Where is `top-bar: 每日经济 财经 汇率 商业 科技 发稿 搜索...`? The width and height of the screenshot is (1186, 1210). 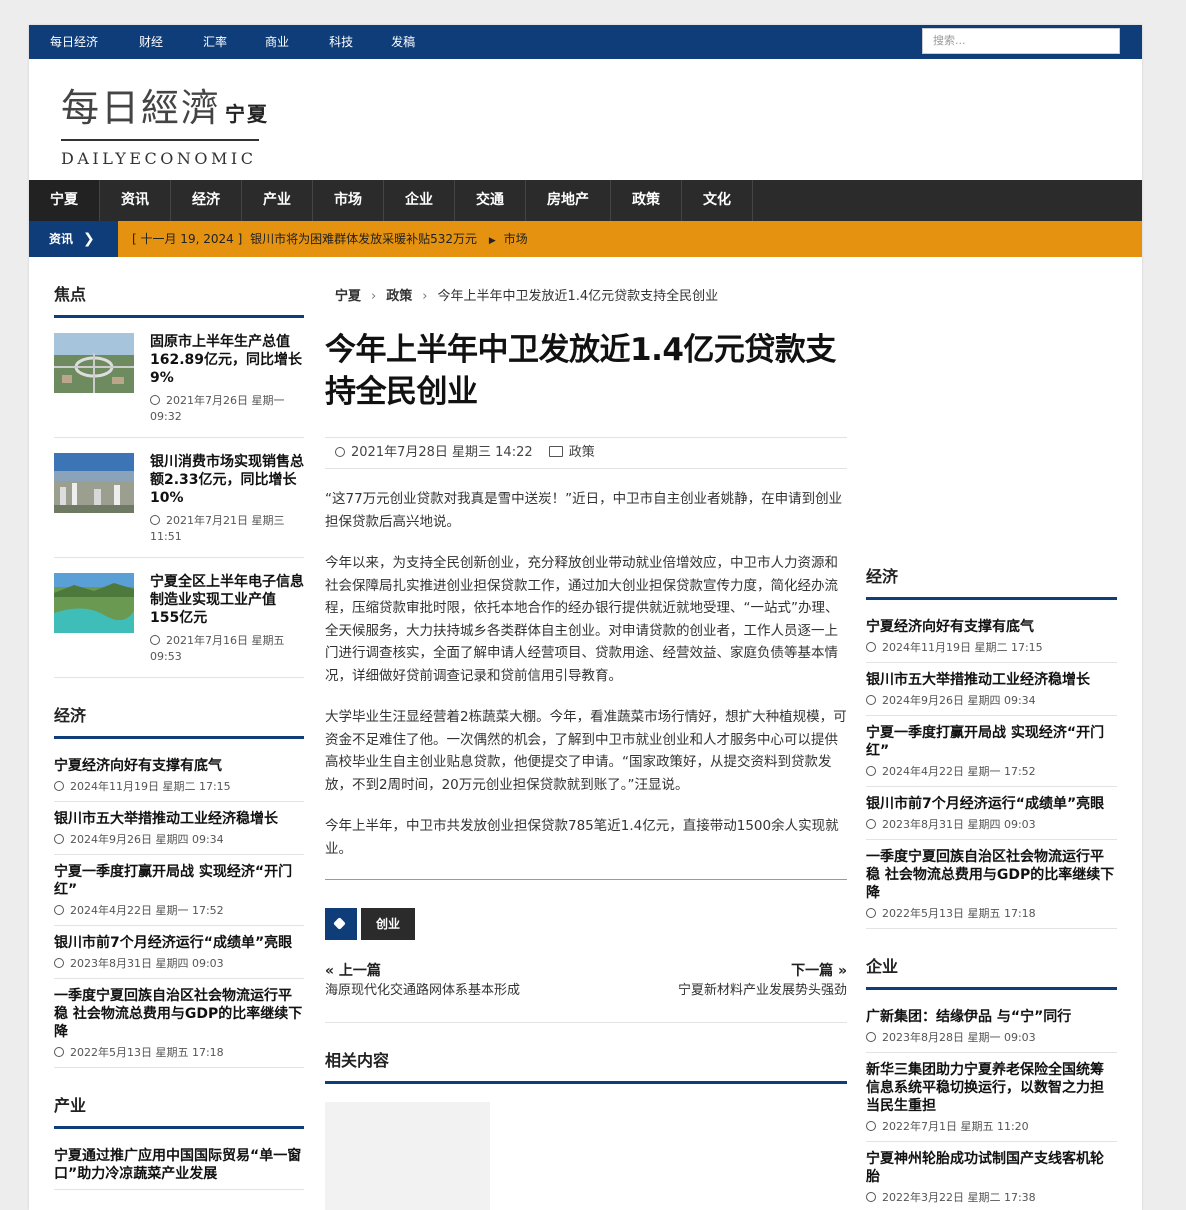 top-bar: 每日经济 财经 汇率 商业 科技 发稿 搜索... is located at coordinates (585, 42).